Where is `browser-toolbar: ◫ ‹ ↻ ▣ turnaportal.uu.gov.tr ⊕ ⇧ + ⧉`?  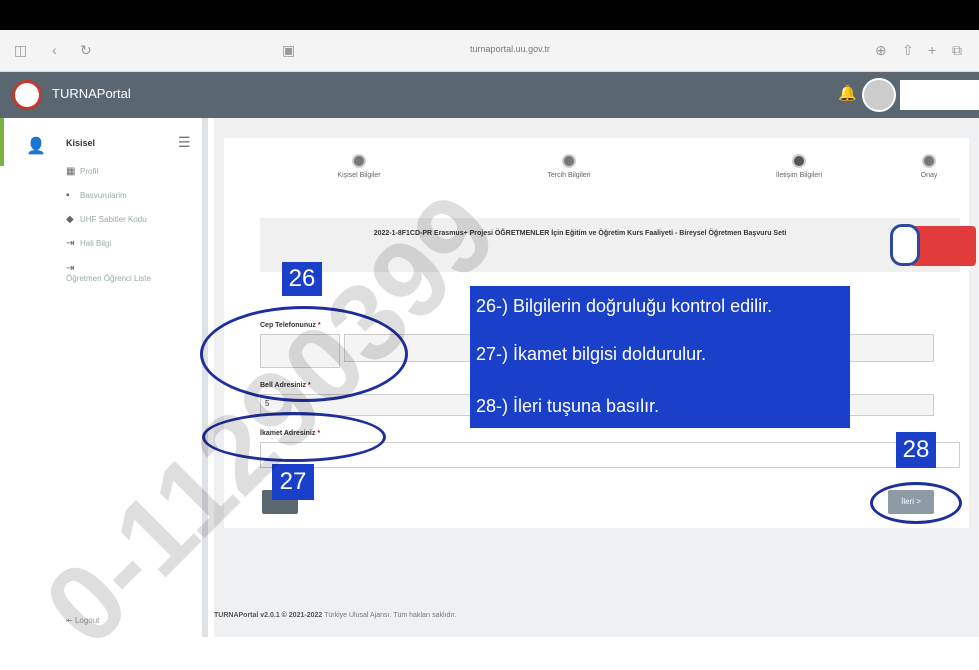 browser-toolbar: ◫ ‹ ↻ ▣ turnaportal.uu.gov.tr ⊕ ⇧ + ⧉ is located at coordinates (489, 51).